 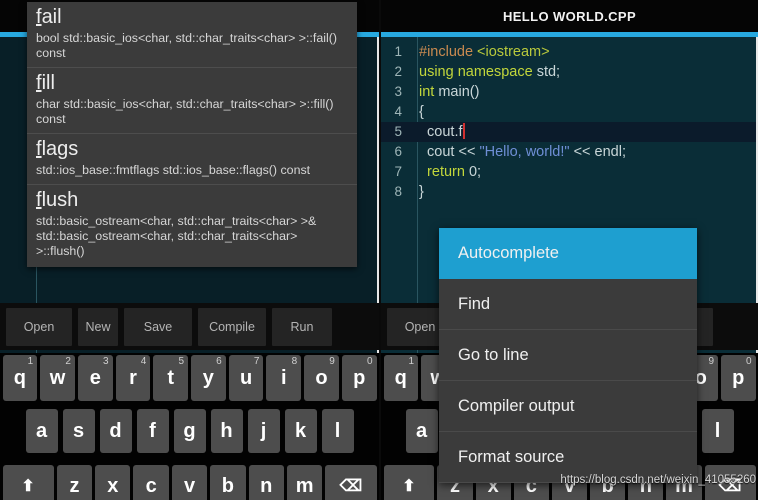 I want to click on key-label: u, so click(x=246, y=377).